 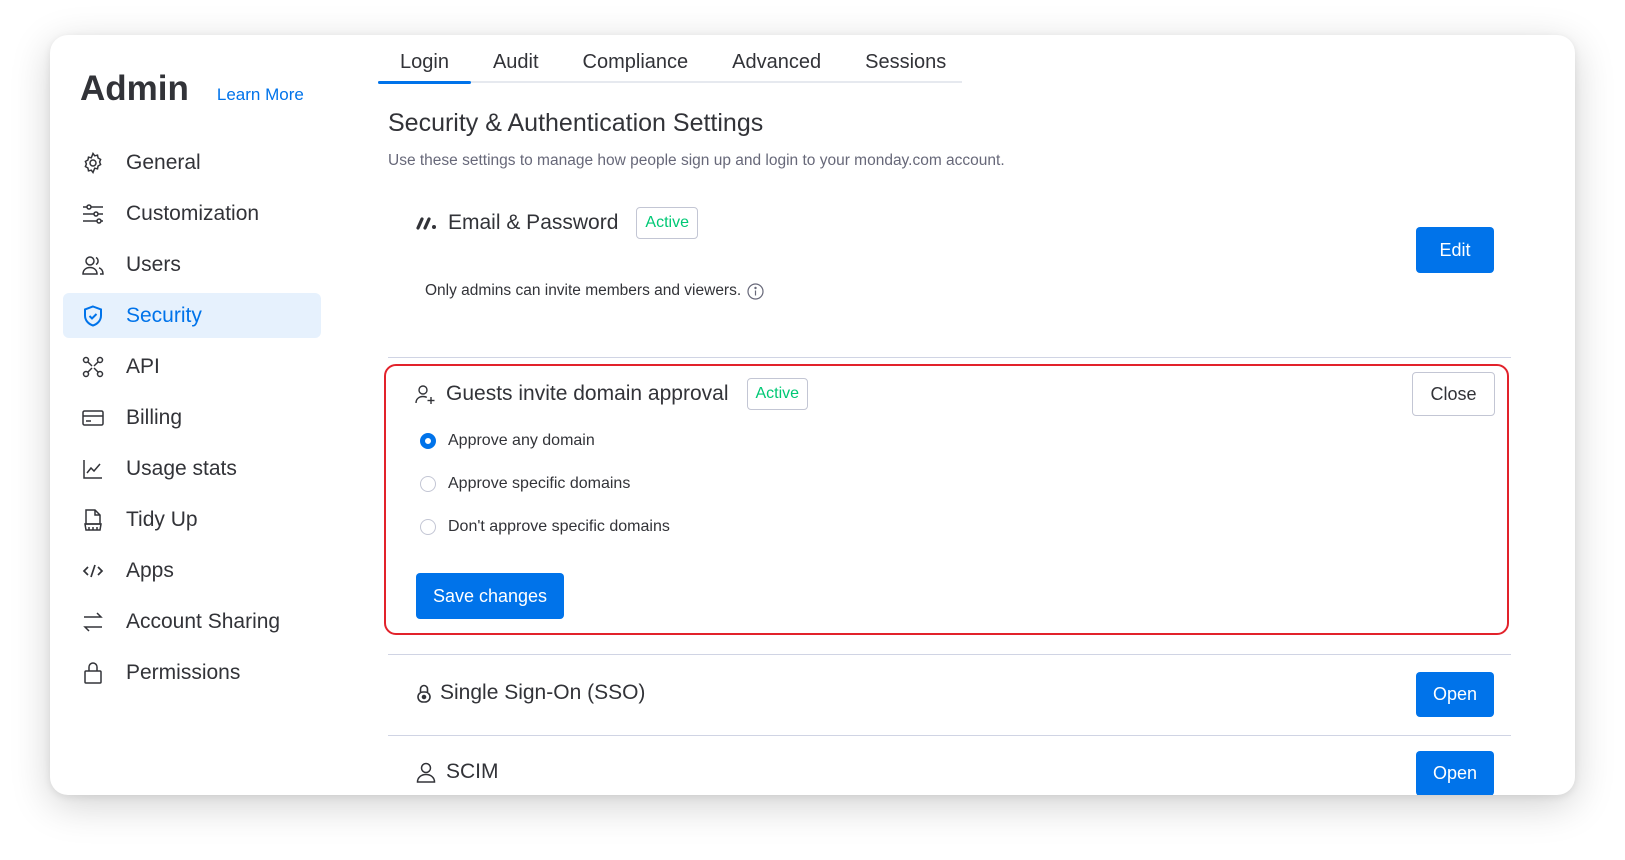 I want to click on learn-more-link: Learn More, so click(x=260, y=95).